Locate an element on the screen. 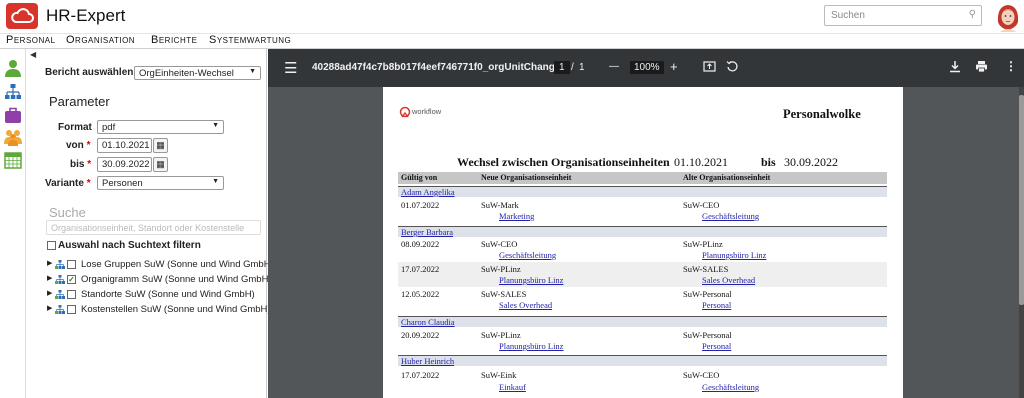  company-name: Personalwolke is located at coordinates (822, 114).